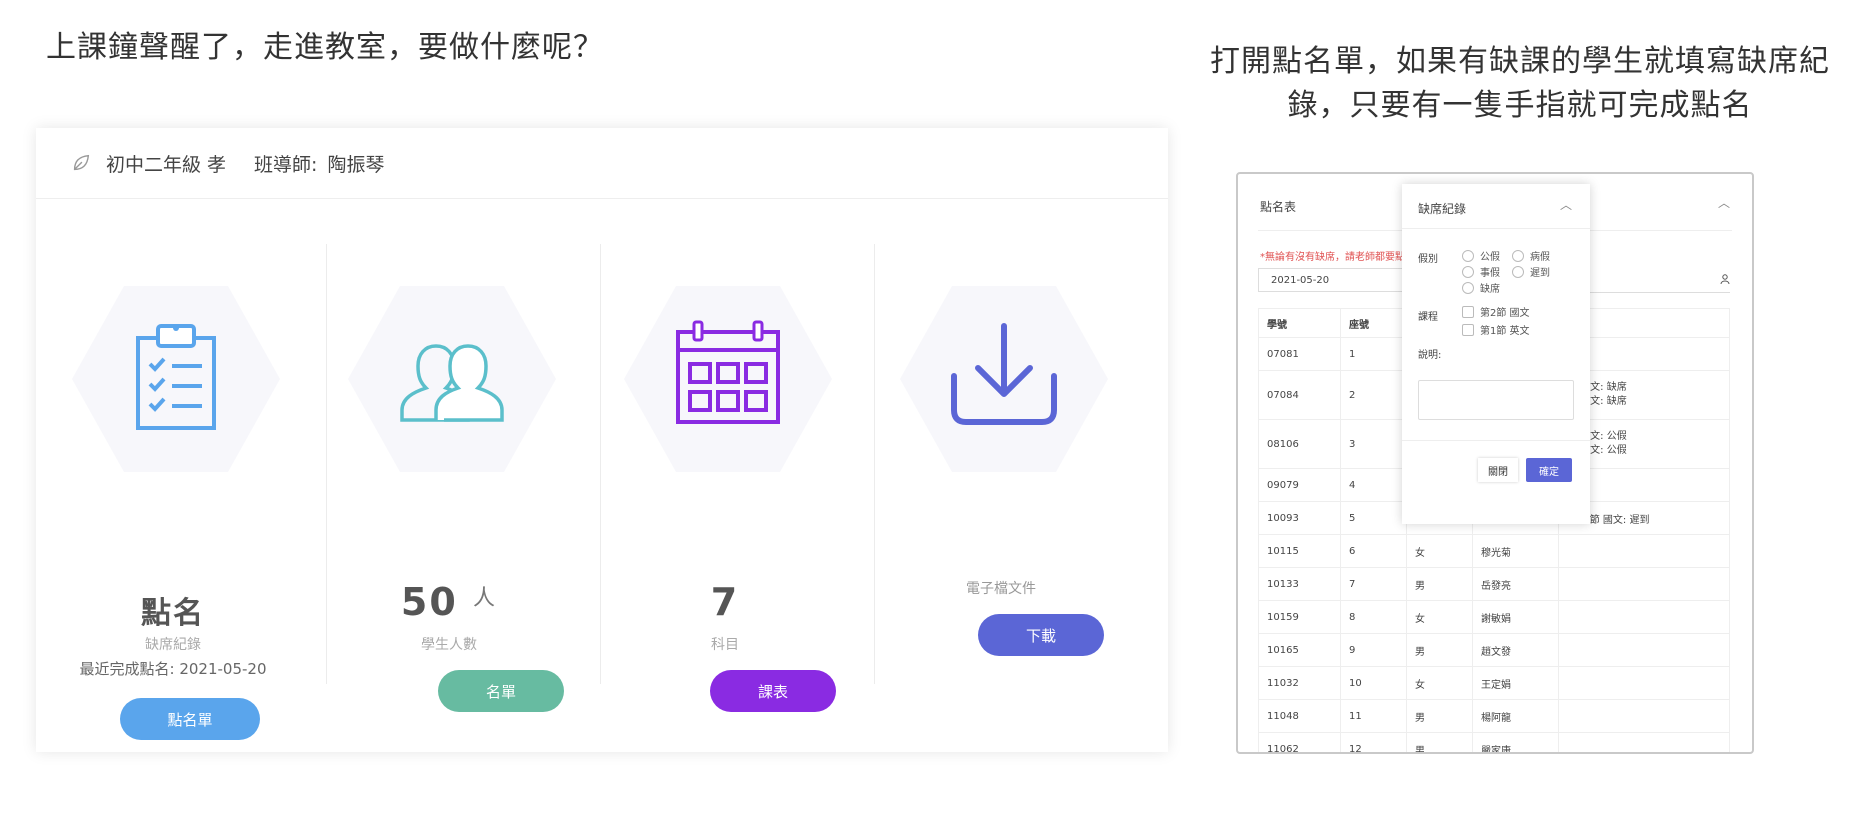 This screenshot has width=1852, height=820. I want to click on cell-seat: 8, so click(1373, 617).